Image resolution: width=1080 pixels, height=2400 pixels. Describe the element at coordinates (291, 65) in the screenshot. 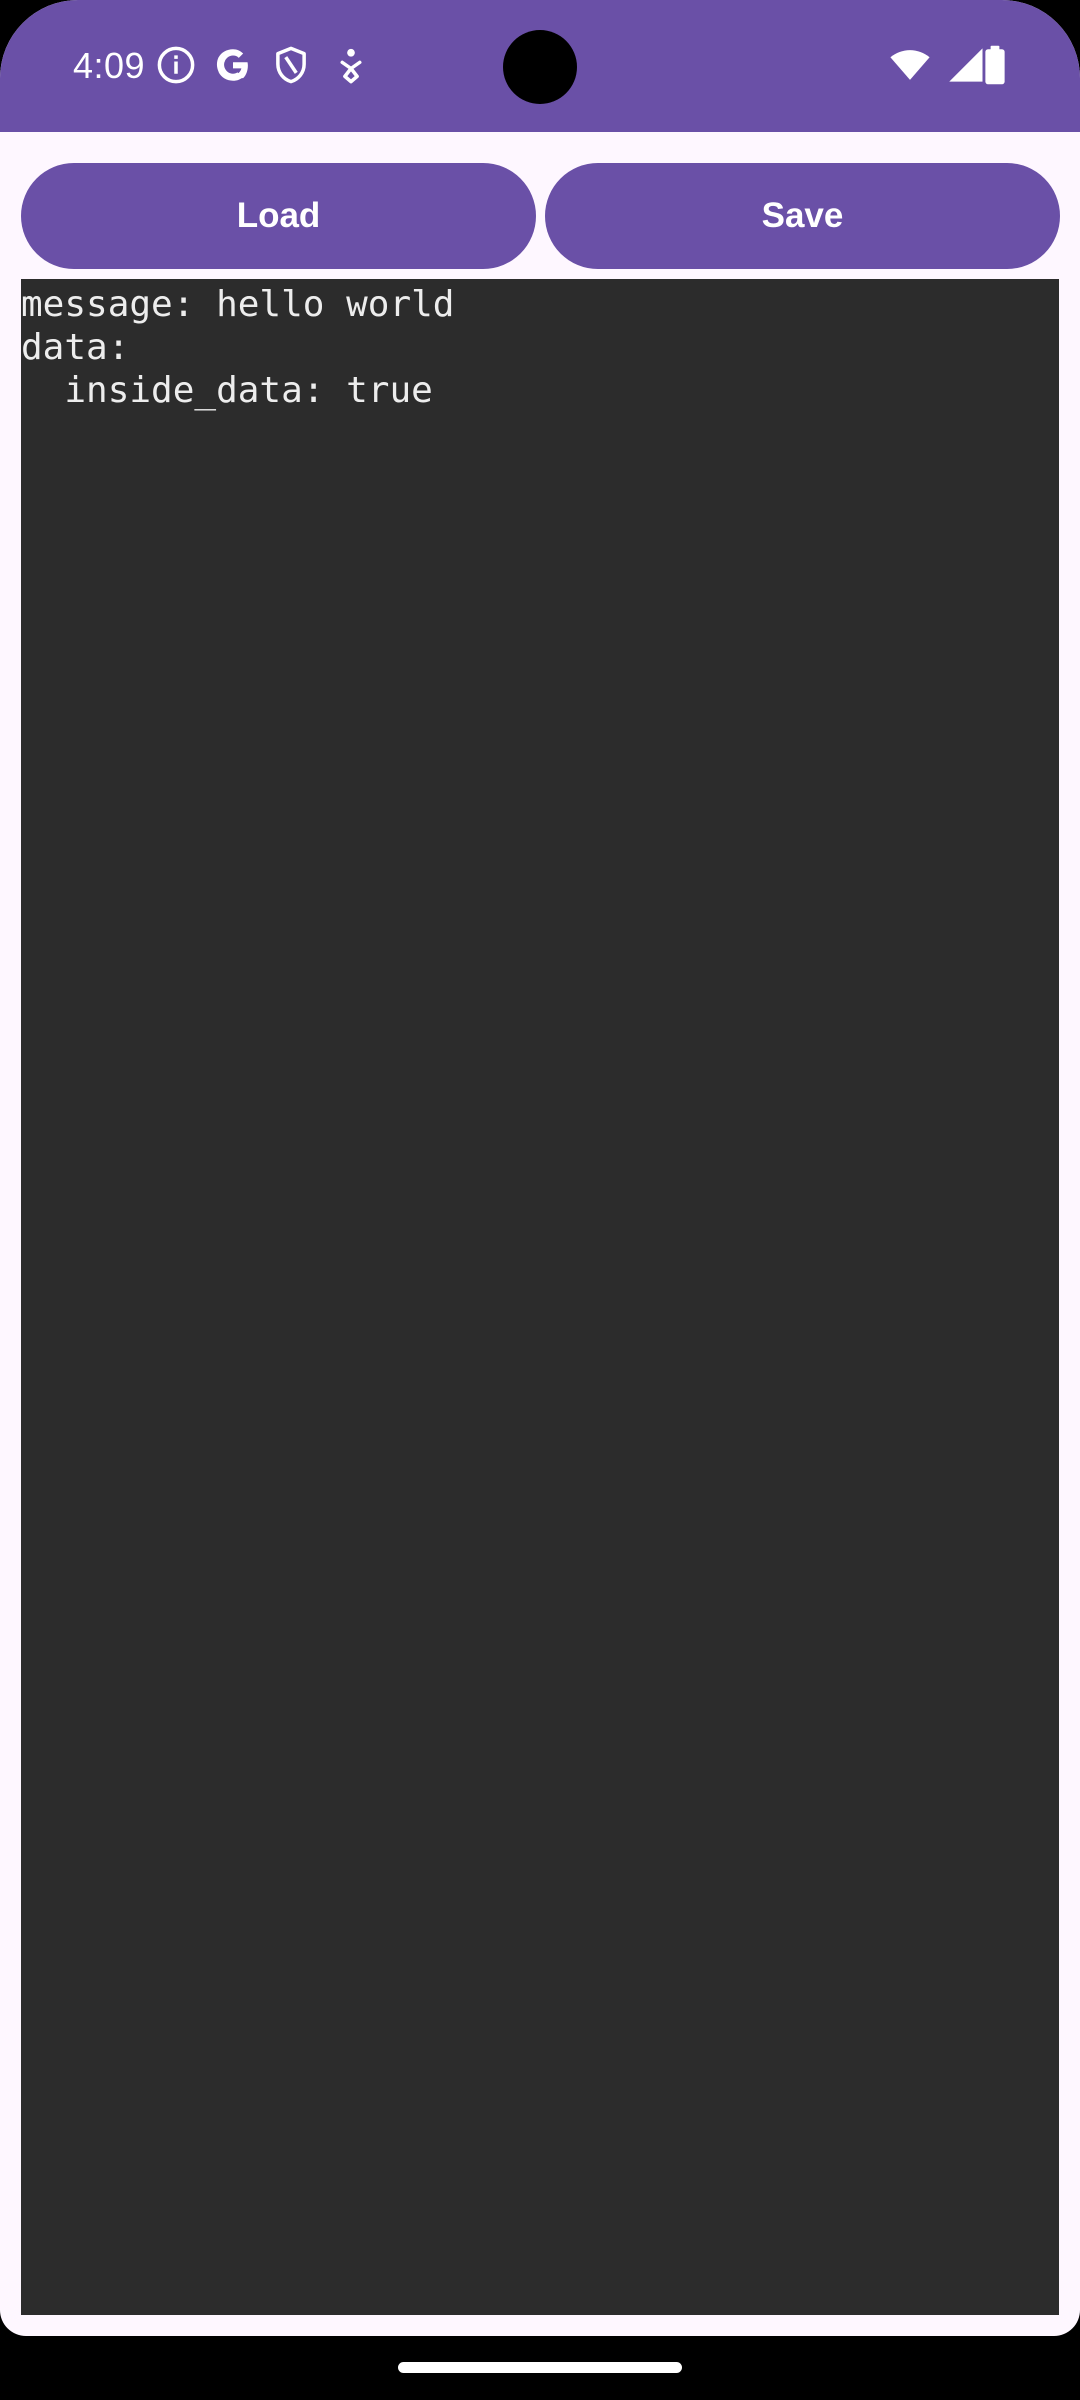

I see `shield-icon` at that location.